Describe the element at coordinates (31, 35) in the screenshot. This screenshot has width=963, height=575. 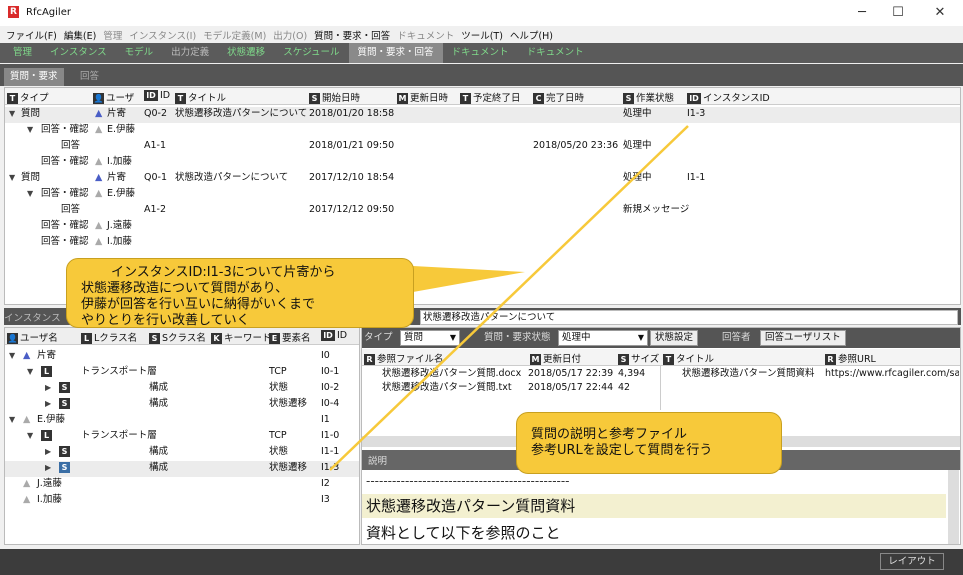
I see `menu-file: ファイル(F)` at that location.